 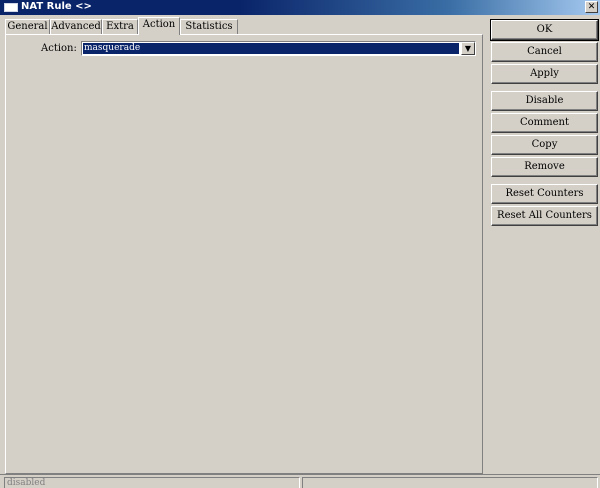 What do you see at coordinates (544, 123) in the screenshot?
I see `comment-button: Comment` at bounding box center [544, 123].